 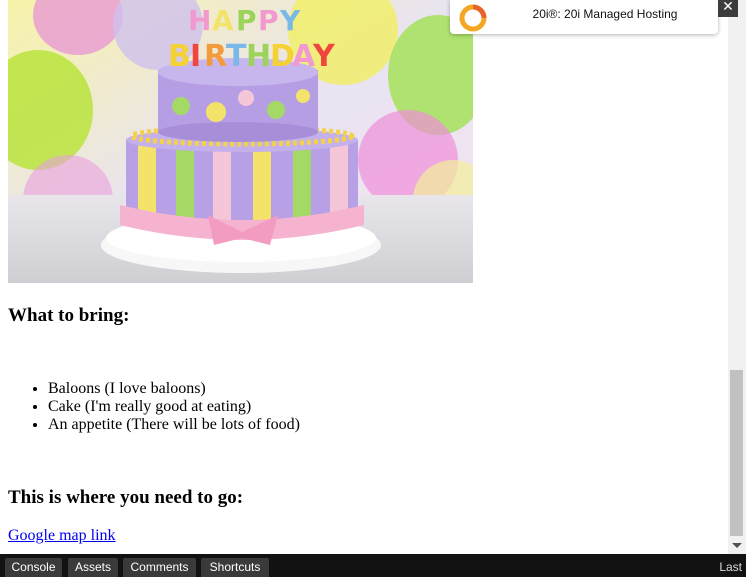 I want to click on svg-text: I, so click(x=195, y=56).